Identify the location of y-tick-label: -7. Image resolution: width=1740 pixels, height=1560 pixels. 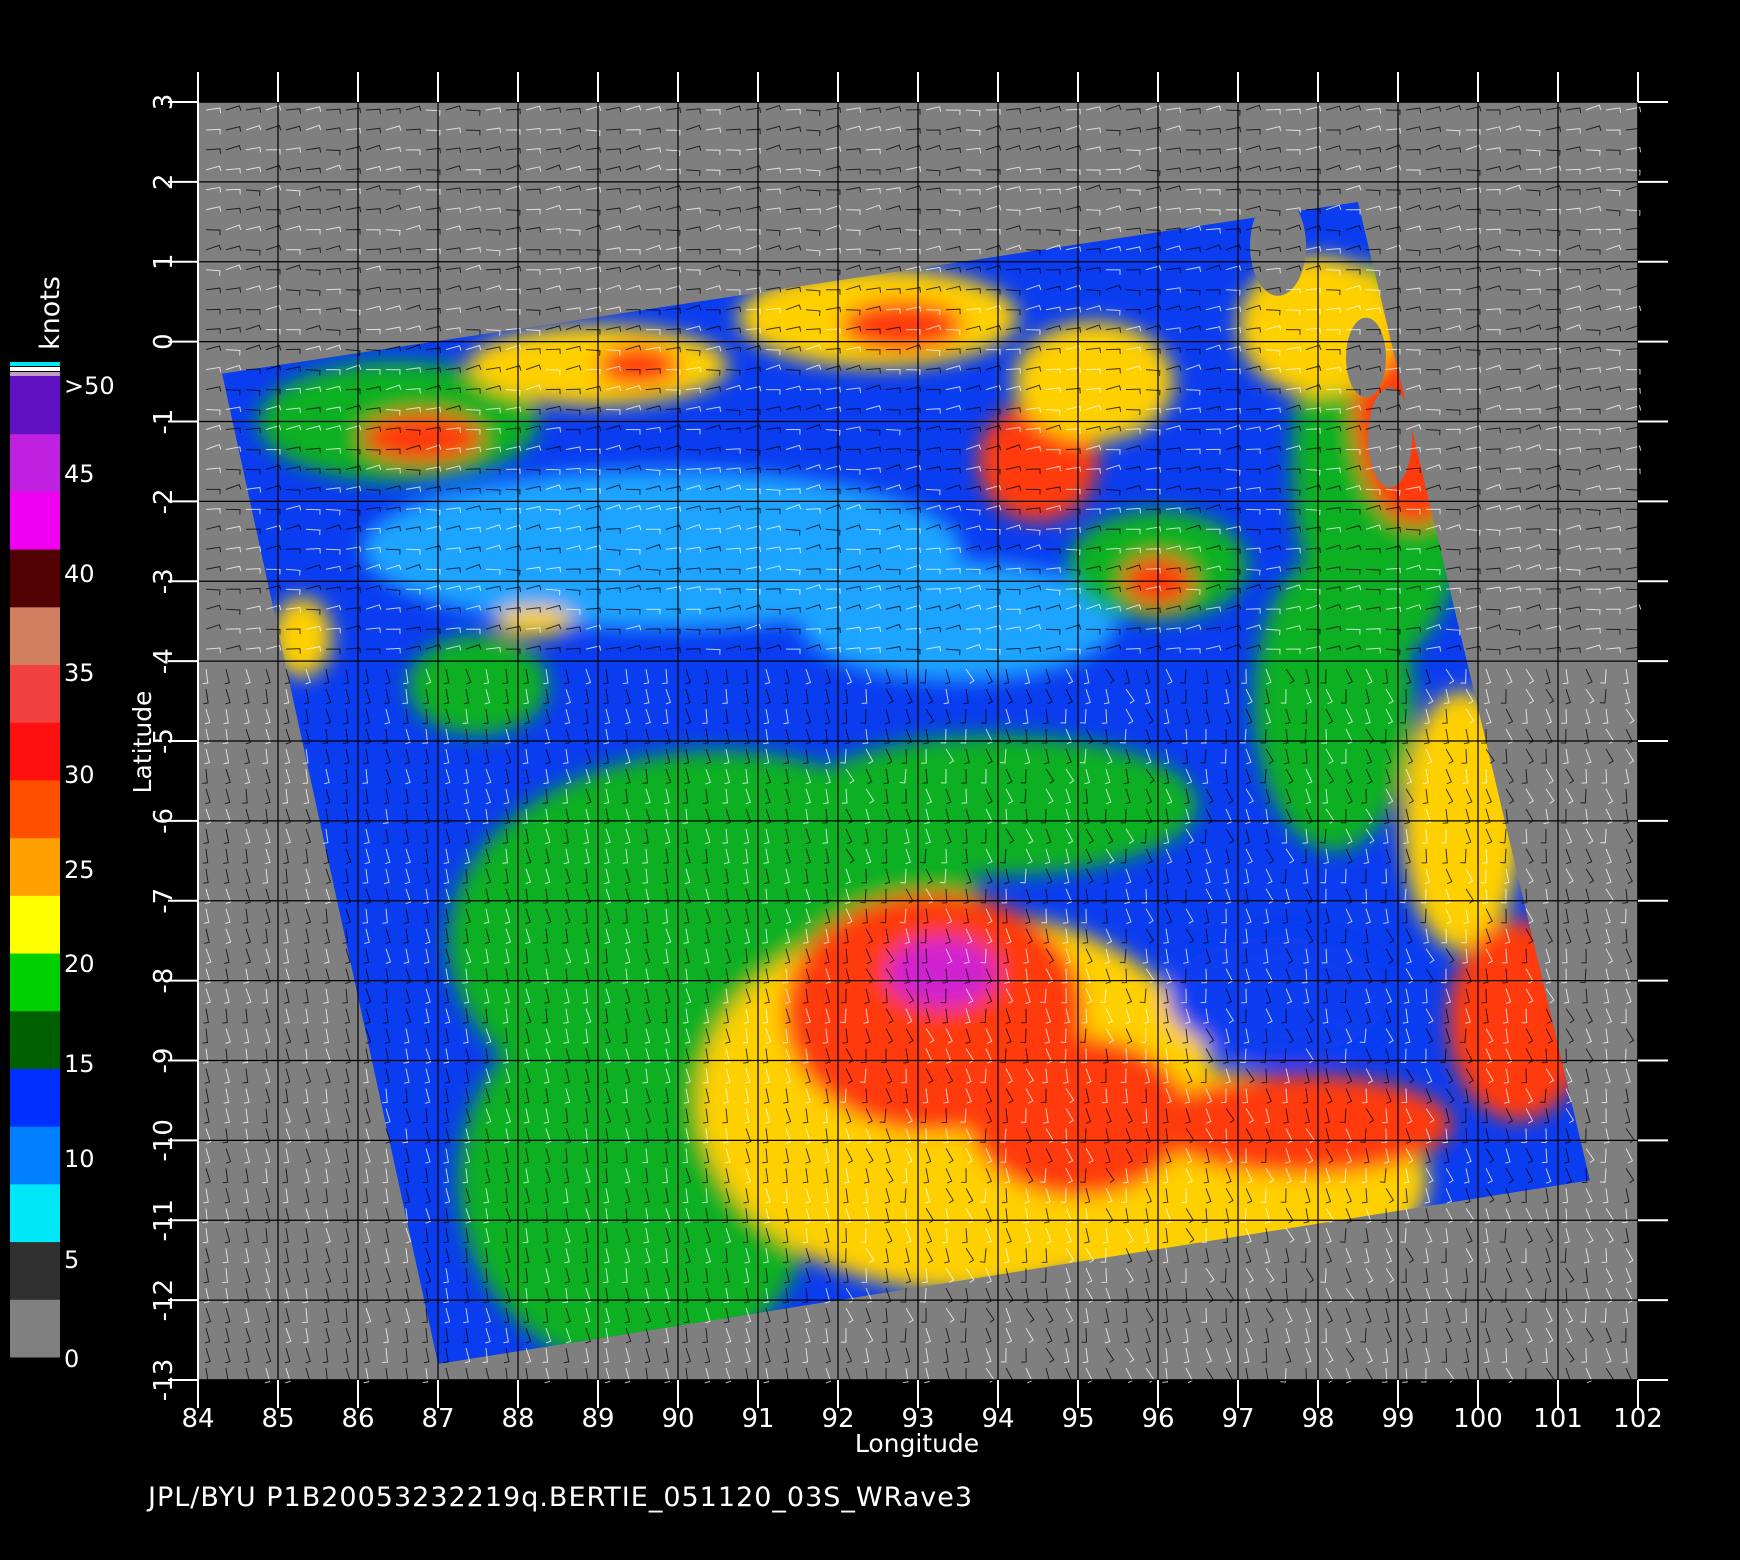
(164, 901).